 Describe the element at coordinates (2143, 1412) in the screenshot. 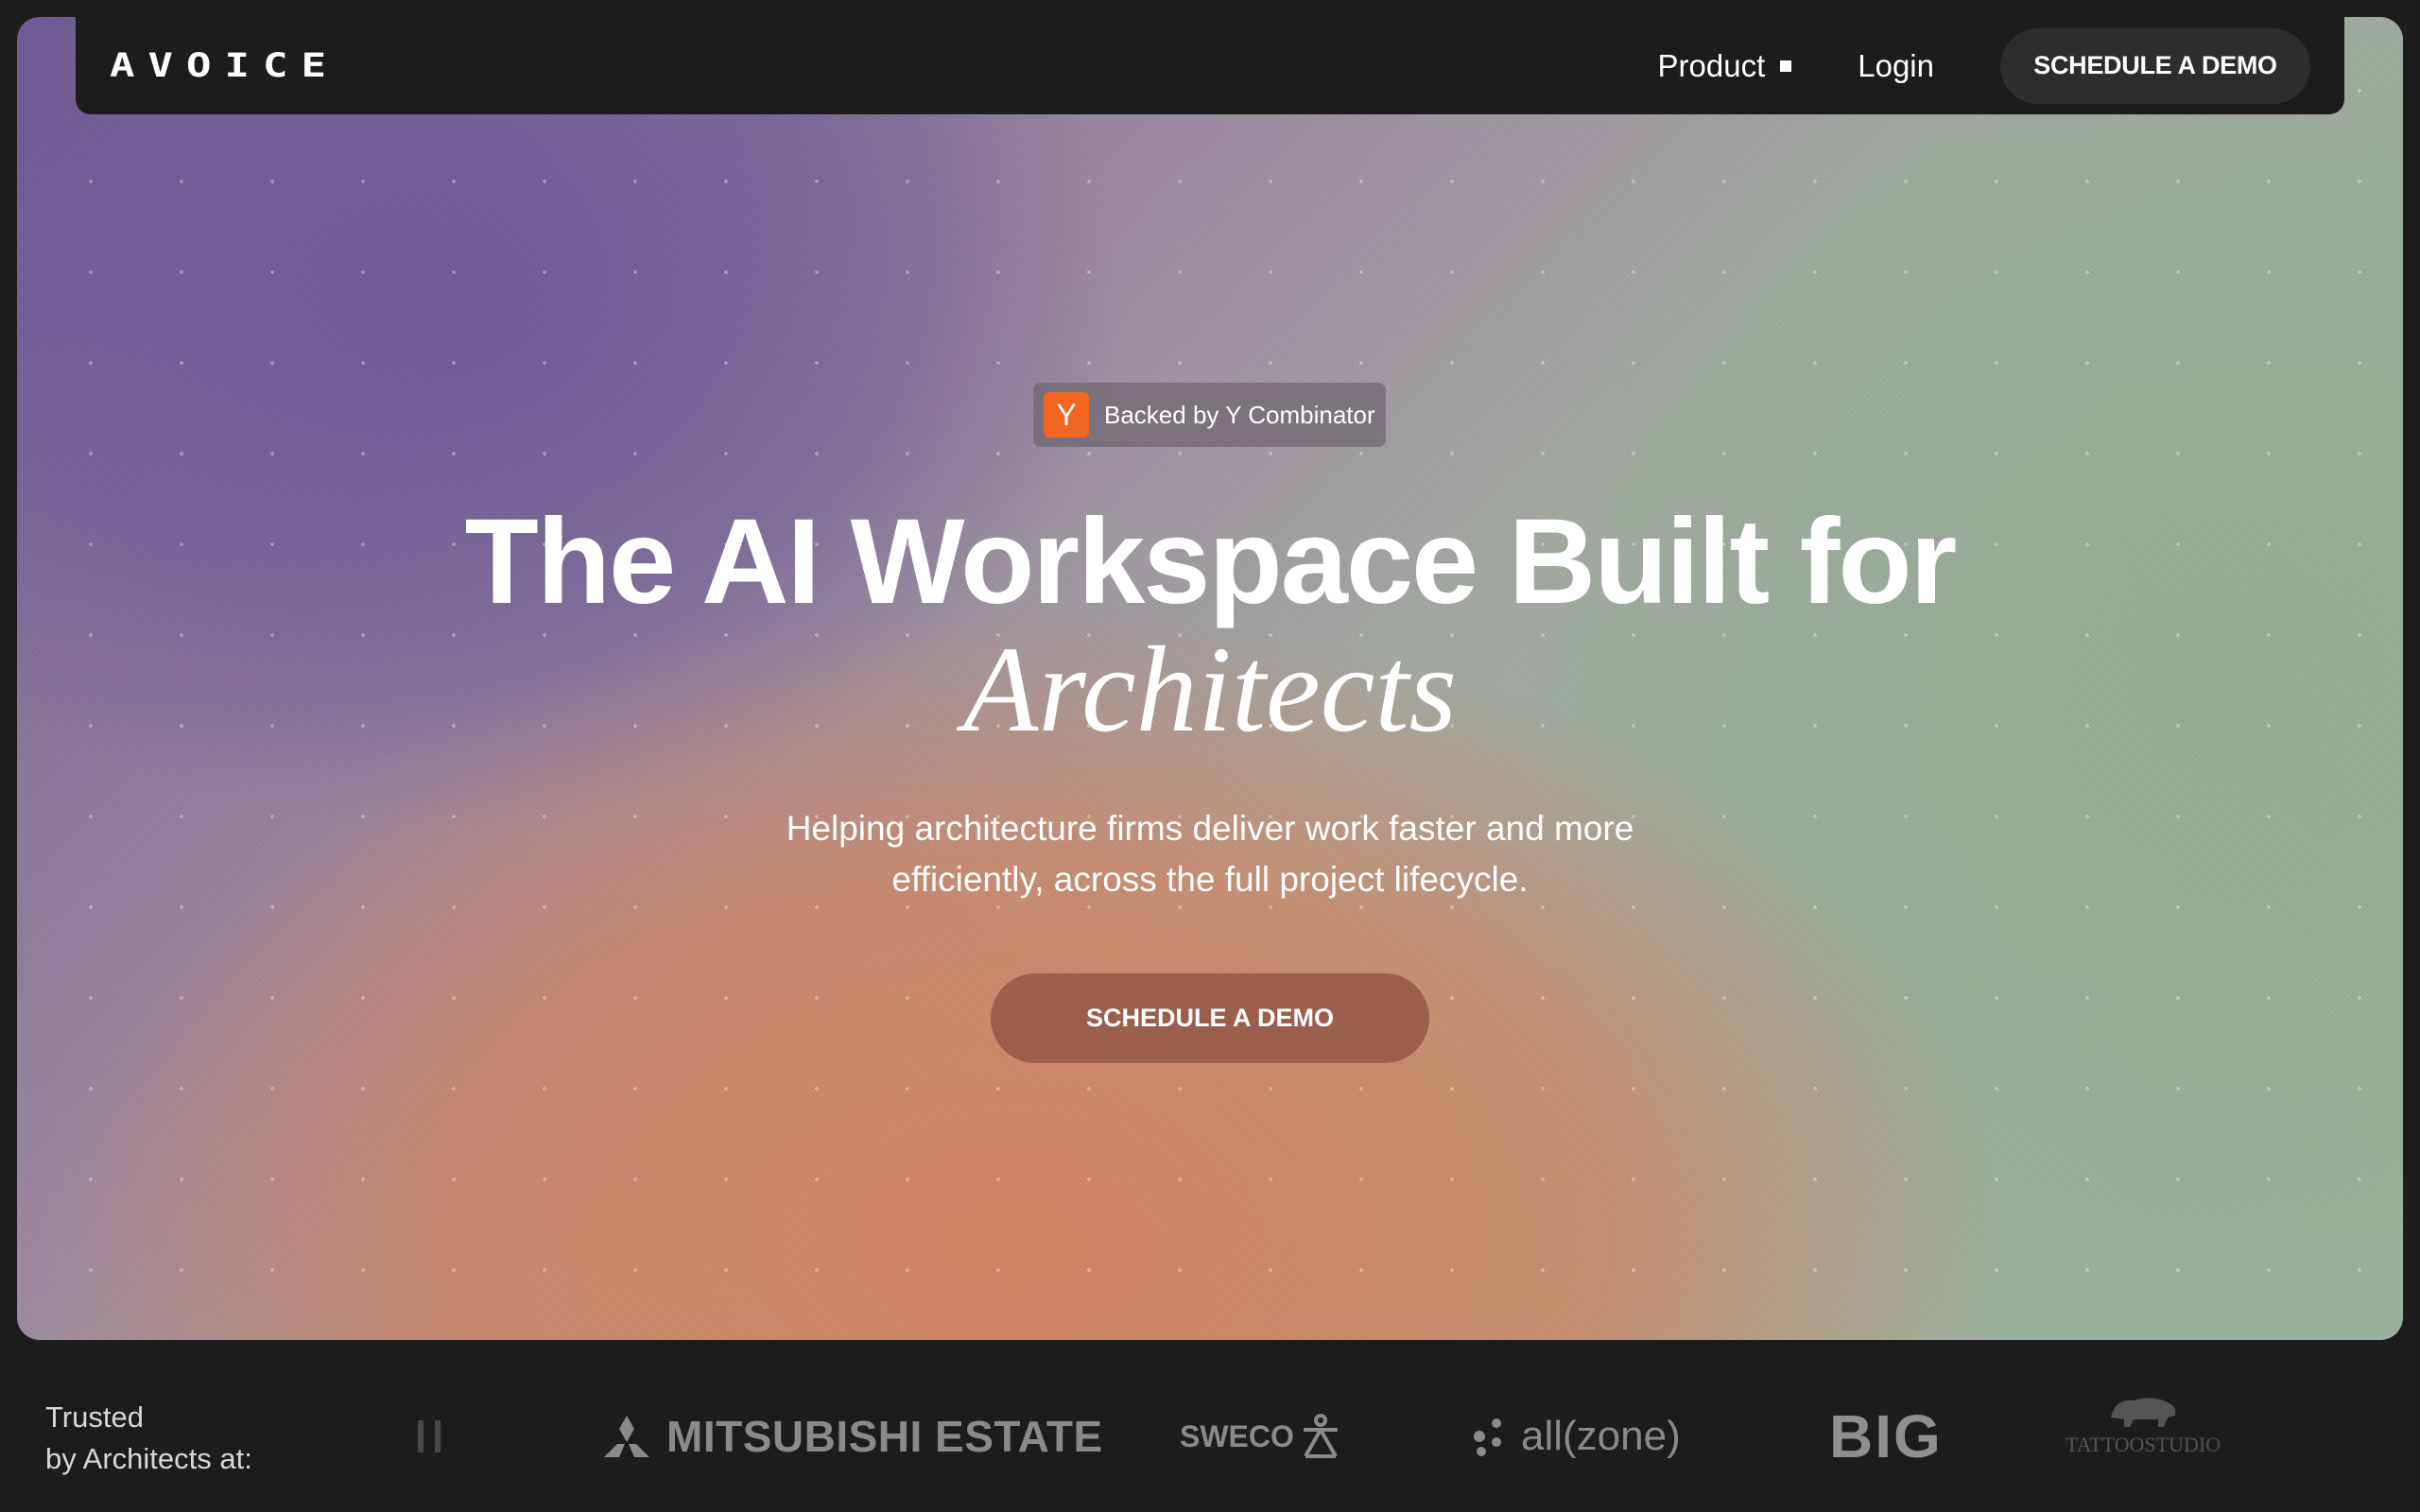

I see `tiger-icon` at that location.